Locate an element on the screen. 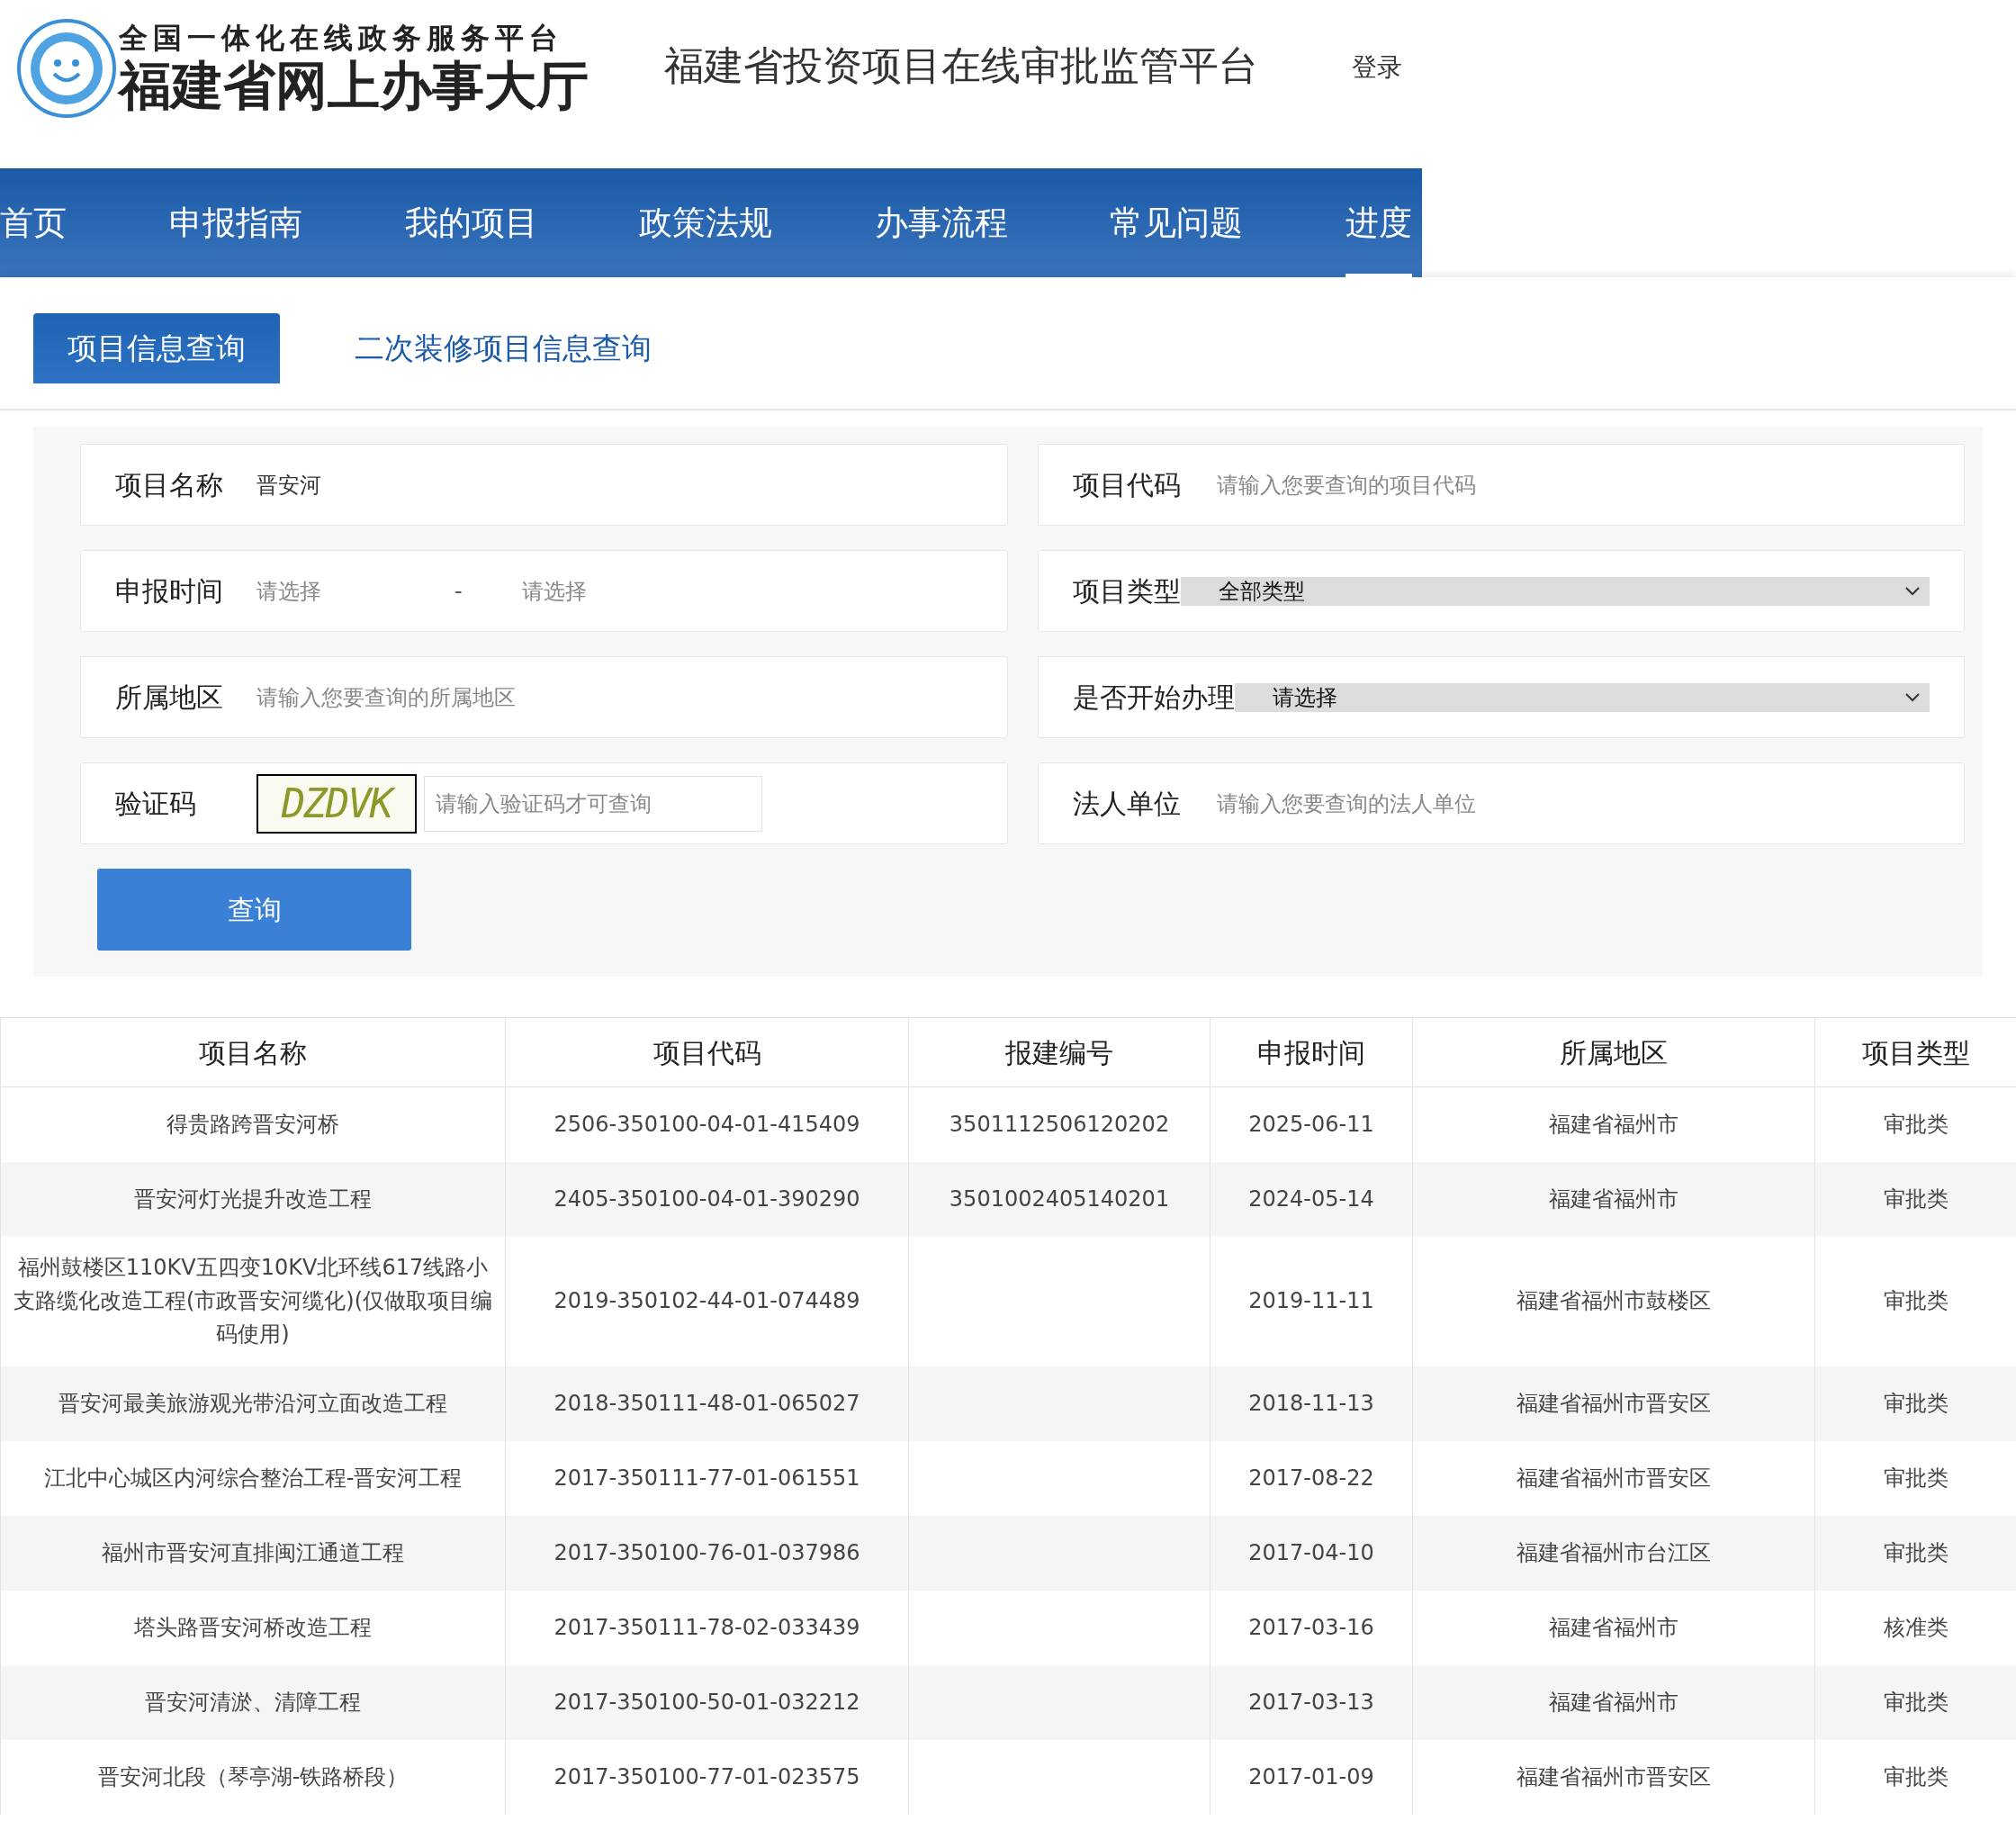  table-cell: 晋安河灯光提升改造工程 is located at coordinates (253, 1198).